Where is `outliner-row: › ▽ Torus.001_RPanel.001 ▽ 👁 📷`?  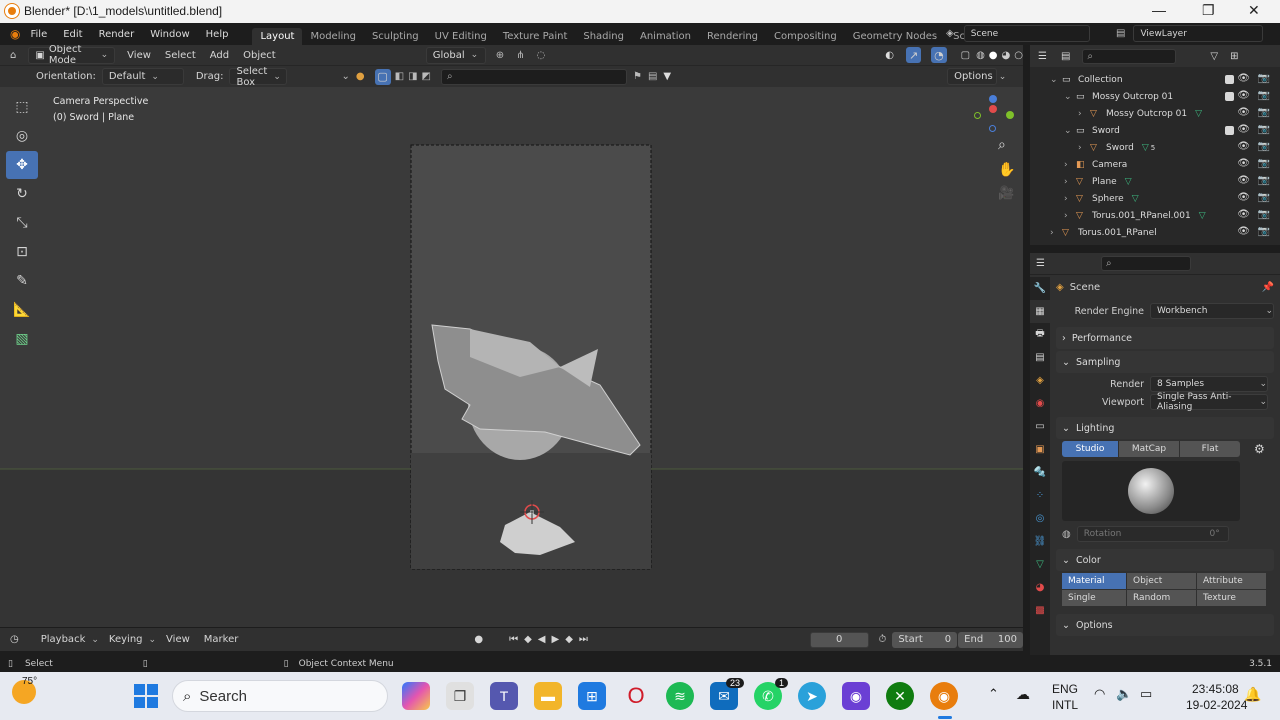 outliner-row: › ▽ Torus.001_RPanel.001 ▽ 👁 📷 is located at coordinates (1155, 215).